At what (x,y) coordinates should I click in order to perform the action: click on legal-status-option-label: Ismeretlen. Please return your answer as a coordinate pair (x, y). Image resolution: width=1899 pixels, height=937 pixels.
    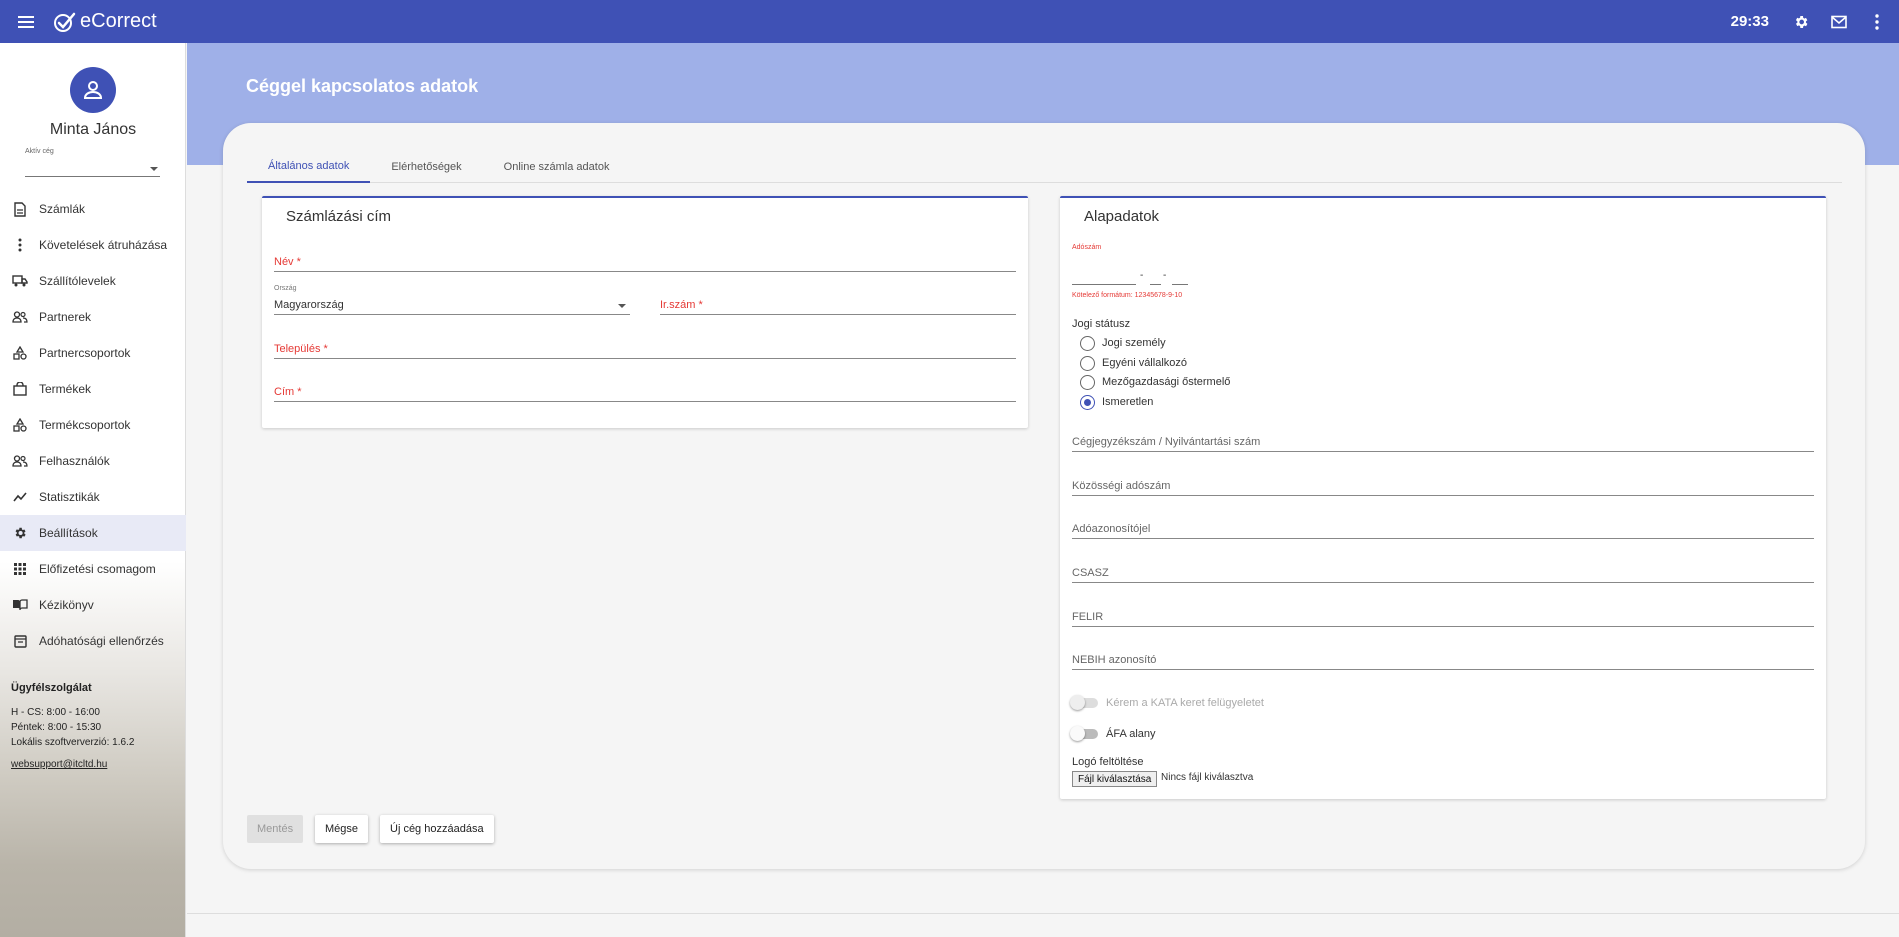
    Looking at the image, I should click on (1128, 402).